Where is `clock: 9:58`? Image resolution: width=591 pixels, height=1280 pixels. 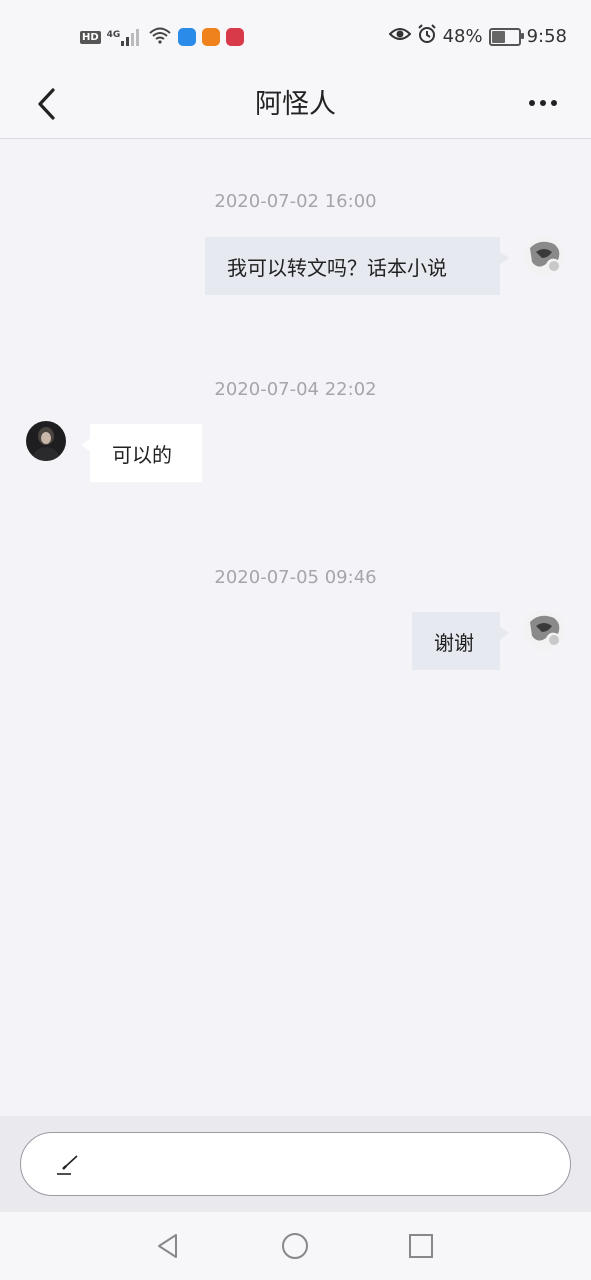 clock: 9:58 is located at coordinates (546, 36).